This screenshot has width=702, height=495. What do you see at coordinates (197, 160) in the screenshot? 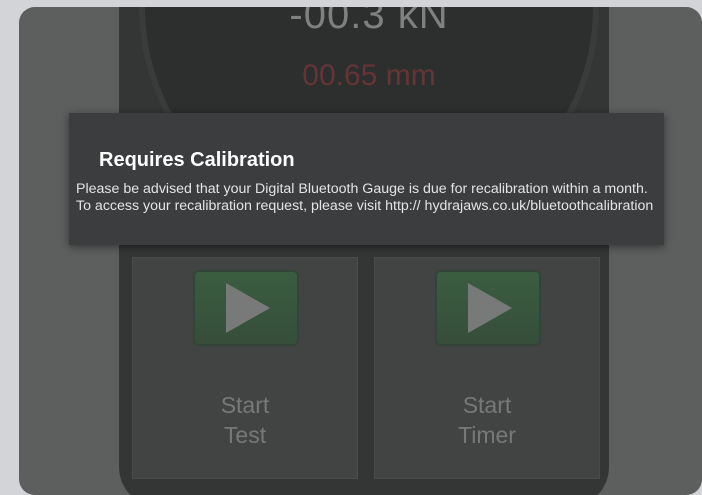
I see `dialog-title: Requires Calibration` at bounding box center [197, 160].